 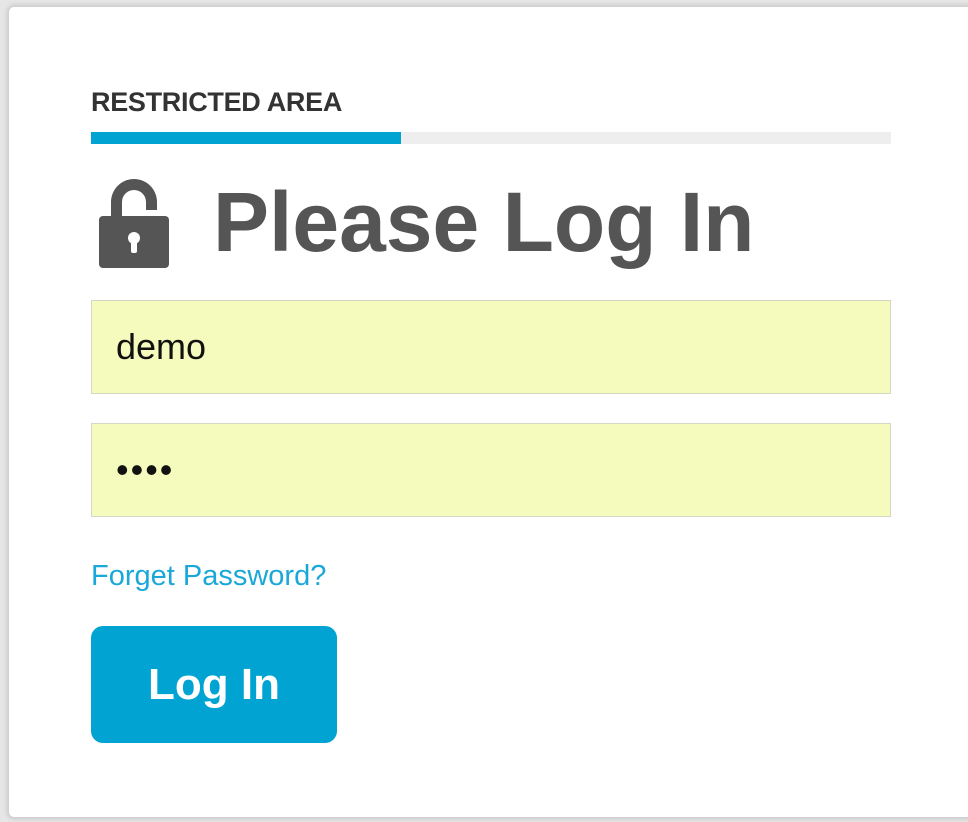 What do you see at coordinates (217, 102) in the screenshot?
I see `section-title: RESTRICTED AREA` at bounding box center [217, 102].